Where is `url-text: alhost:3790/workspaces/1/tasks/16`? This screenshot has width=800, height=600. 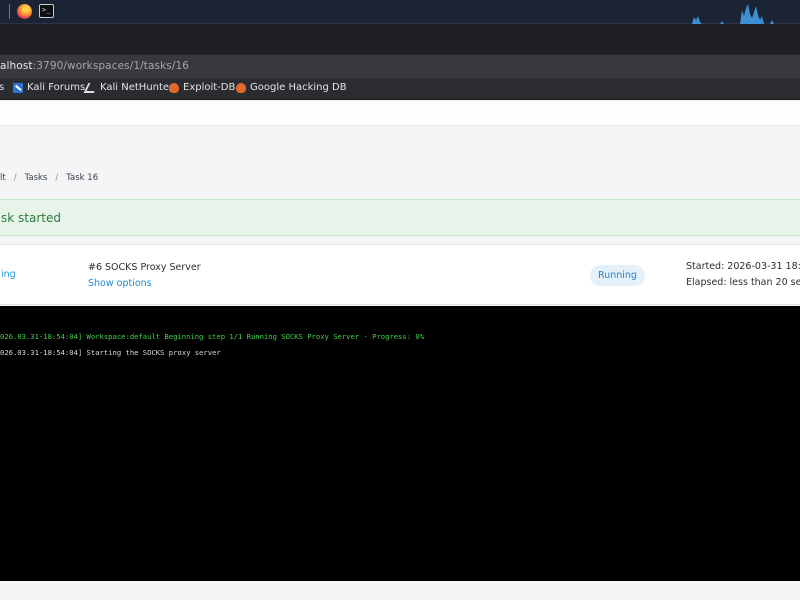
url-text: alhost:3790/workspaces/1/tasks/16 is located at coordinates (94, 66).